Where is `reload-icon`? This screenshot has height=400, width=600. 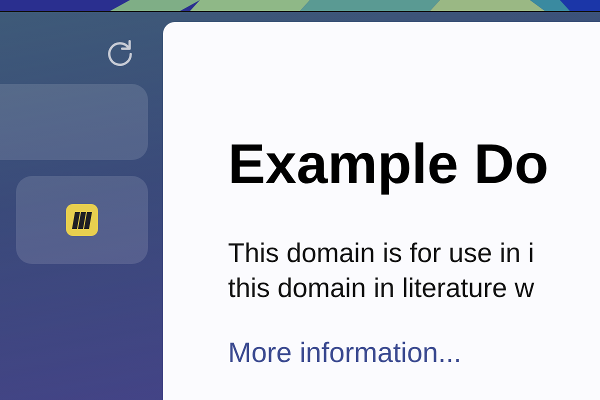 reload-icon is located at coordinates (120, 53).